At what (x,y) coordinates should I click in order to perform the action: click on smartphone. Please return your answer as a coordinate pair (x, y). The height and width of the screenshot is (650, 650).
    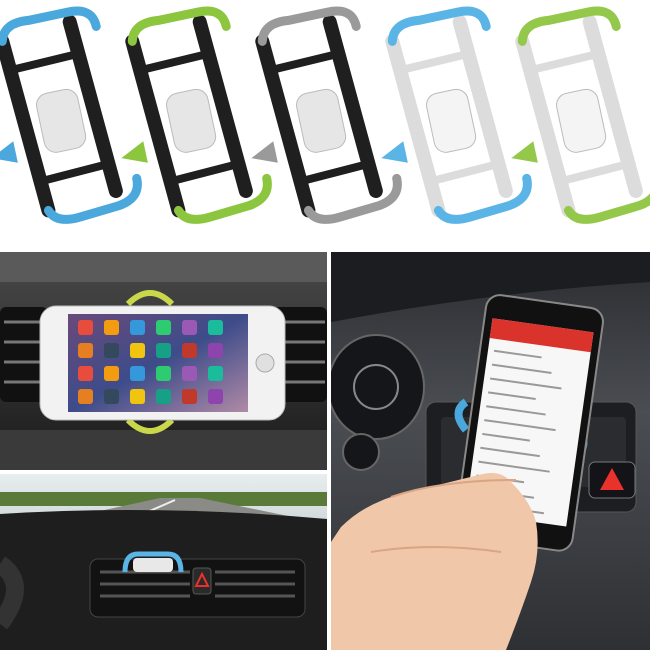
    Looking at the image, I should click on (162, 363).